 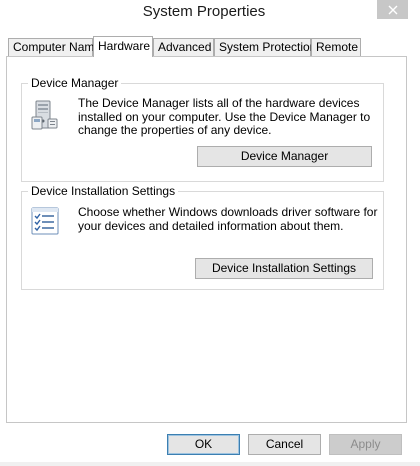 What do you see at coordinates (183, 47) in the screenshot?
I see `tab-advanced: Advanced` at bounding box center [183, 47].